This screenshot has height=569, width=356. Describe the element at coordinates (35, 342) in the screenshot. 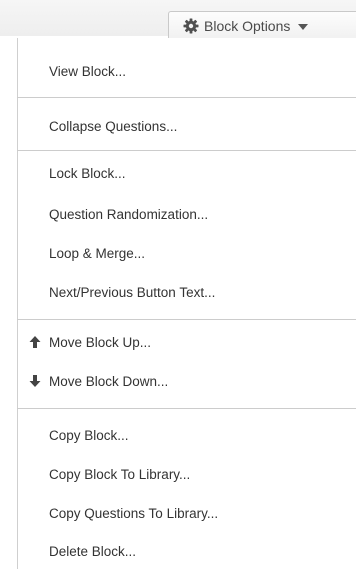

I see `arrow-up-icon` at that location.